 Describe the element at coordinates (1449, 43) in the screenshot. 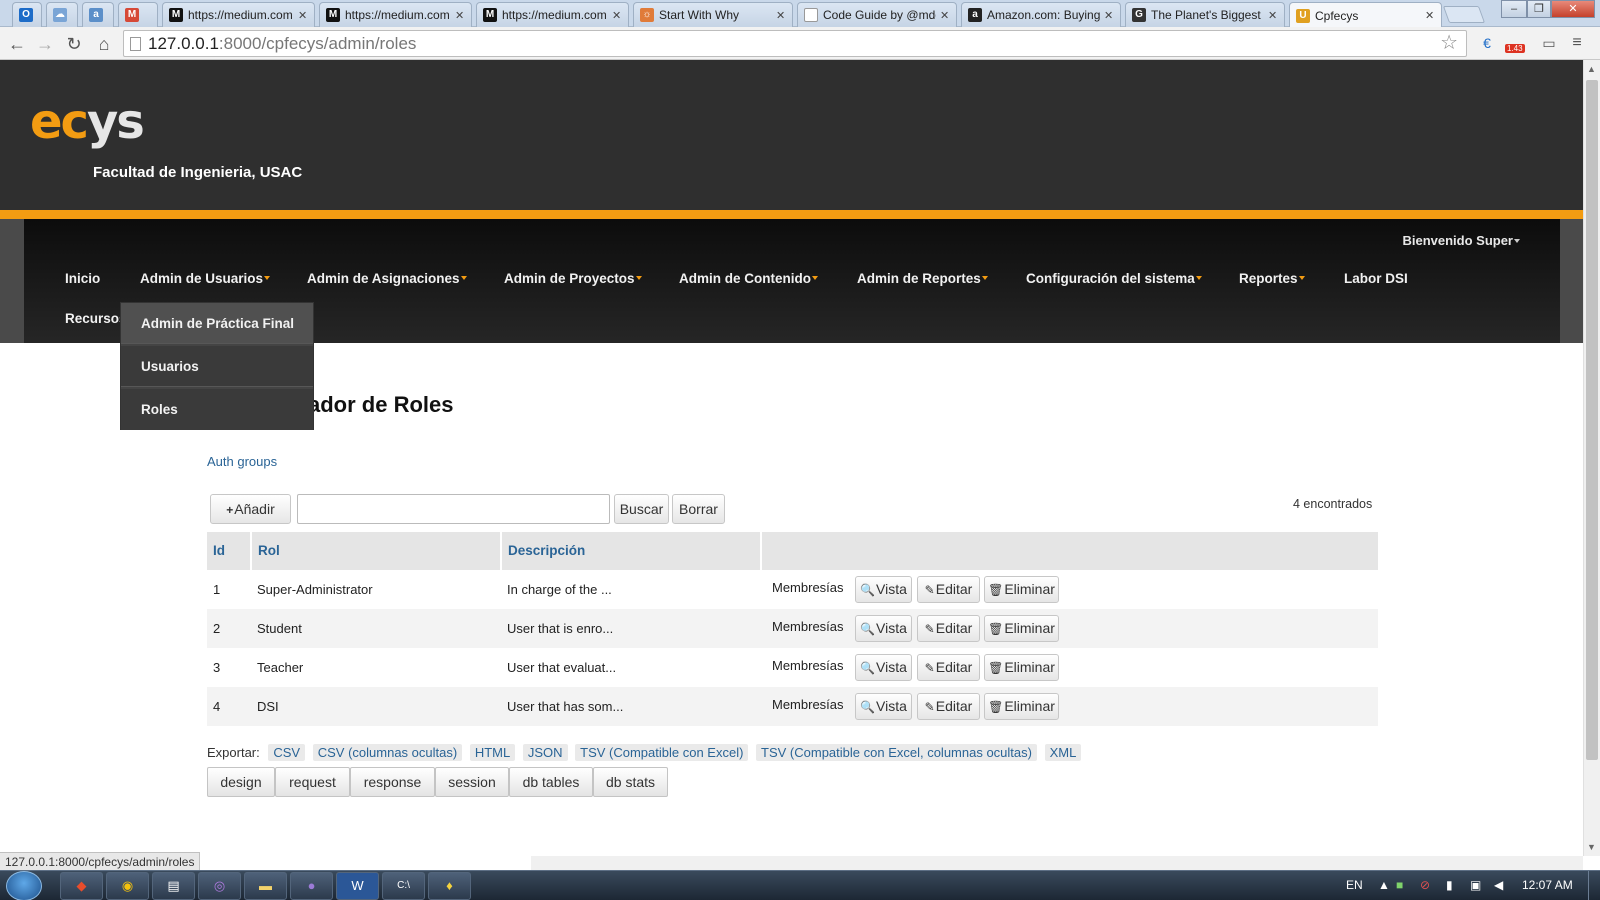

I see `bookmark-star-icon: ☆` at that location.